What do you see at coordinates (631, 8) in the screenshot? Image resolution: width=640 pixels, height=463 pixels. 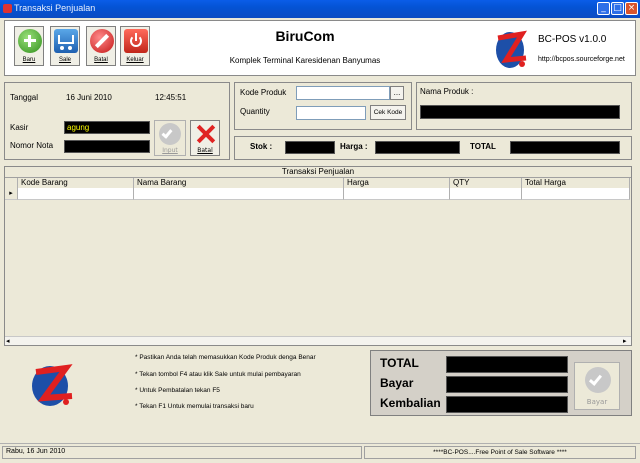 I see `close-icon: ×` at bounding box center [631, 8].